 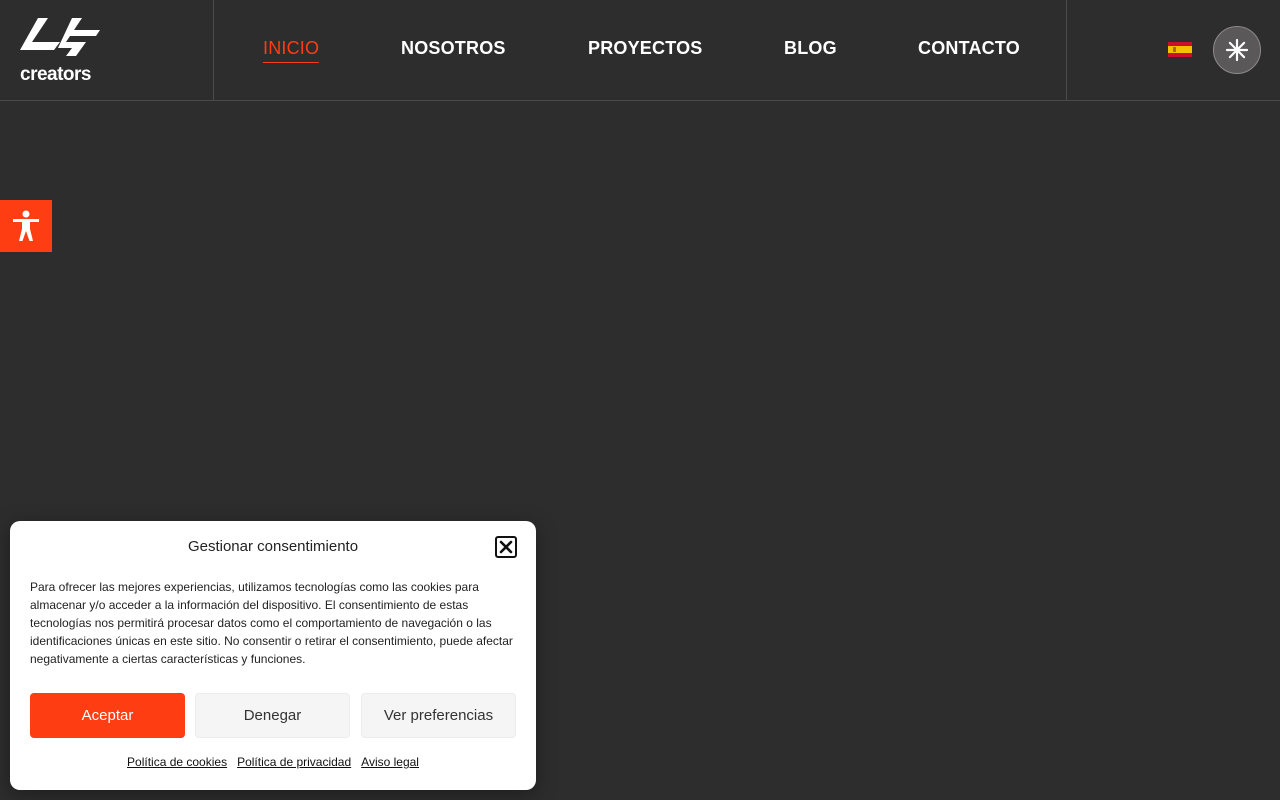 I want to click on deny-button: Denegar, so click(x=272, y=715).